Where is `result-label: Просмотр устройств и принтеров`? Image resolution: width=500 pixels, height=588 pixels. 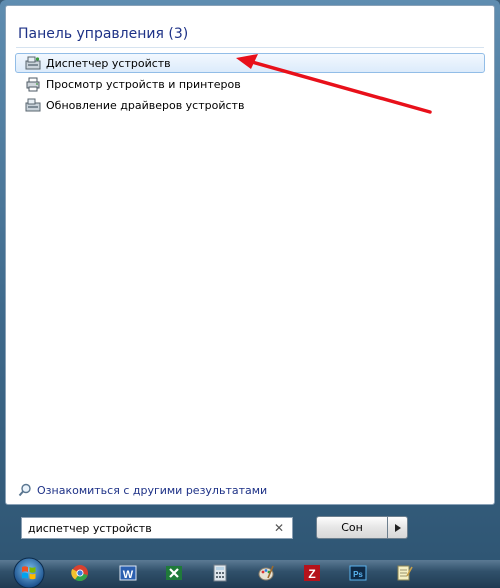 result-label: Просмотр устройств и принтеров is located at coordinates (143, 84).